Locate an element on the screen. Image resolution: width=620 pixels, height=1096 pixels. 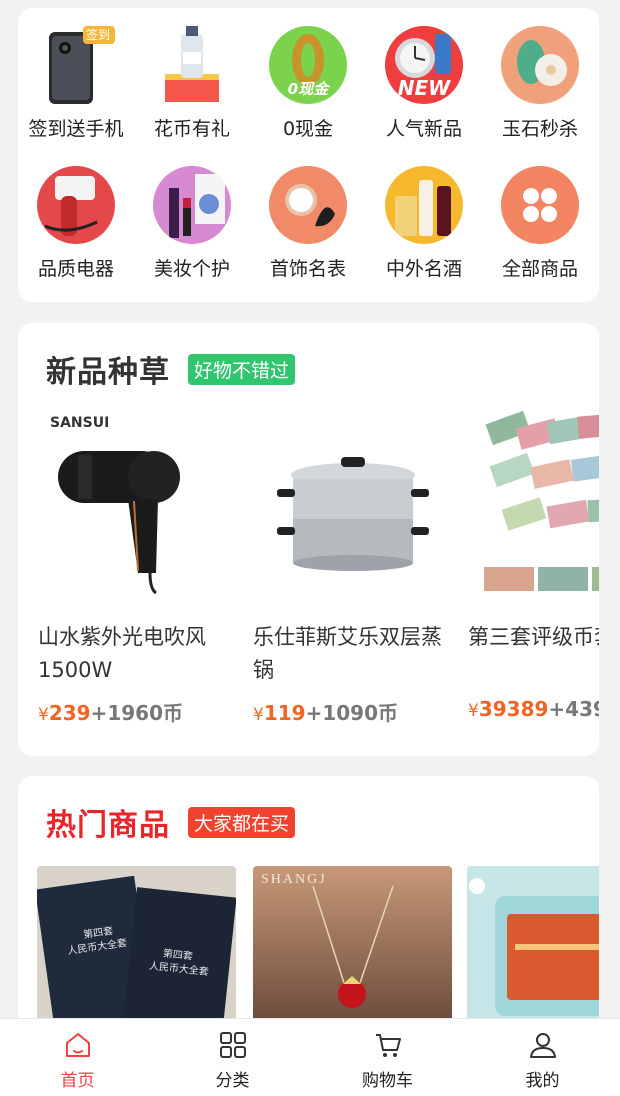
section-title: 新品种草 is located at coordinates (108, 372).